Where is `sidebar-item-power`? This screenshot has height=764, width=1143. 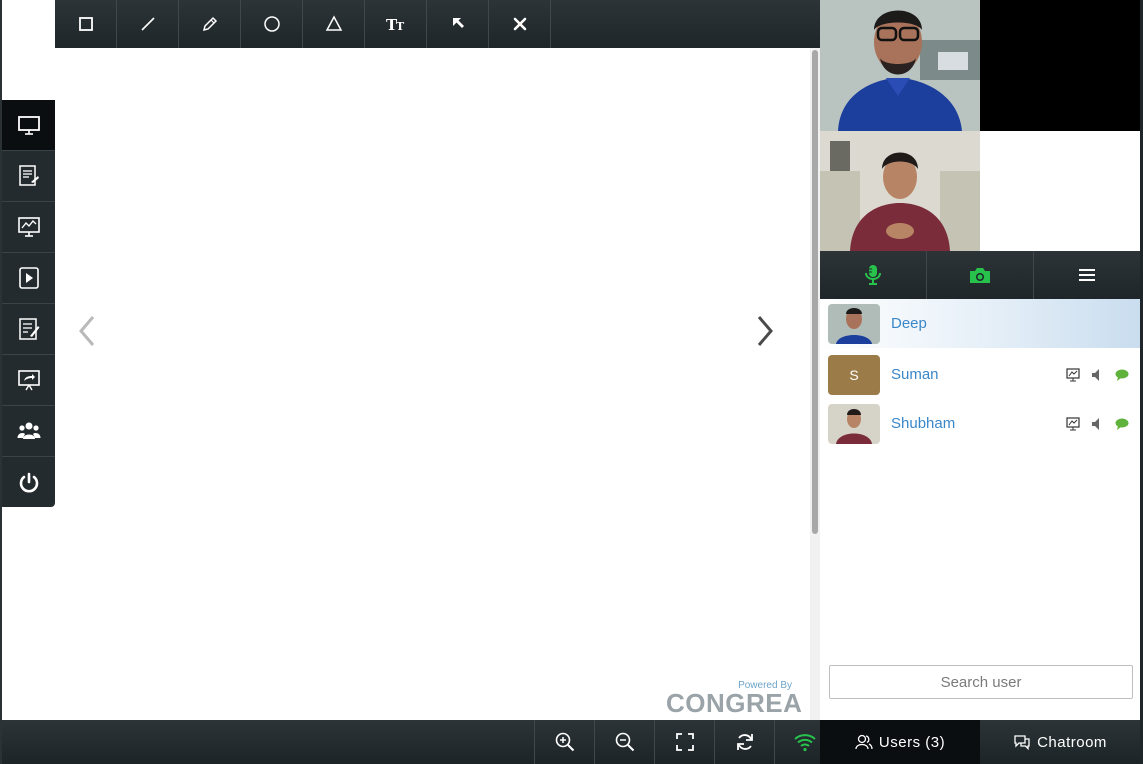
sidebar-item-power is located at coordinates (28, 482).